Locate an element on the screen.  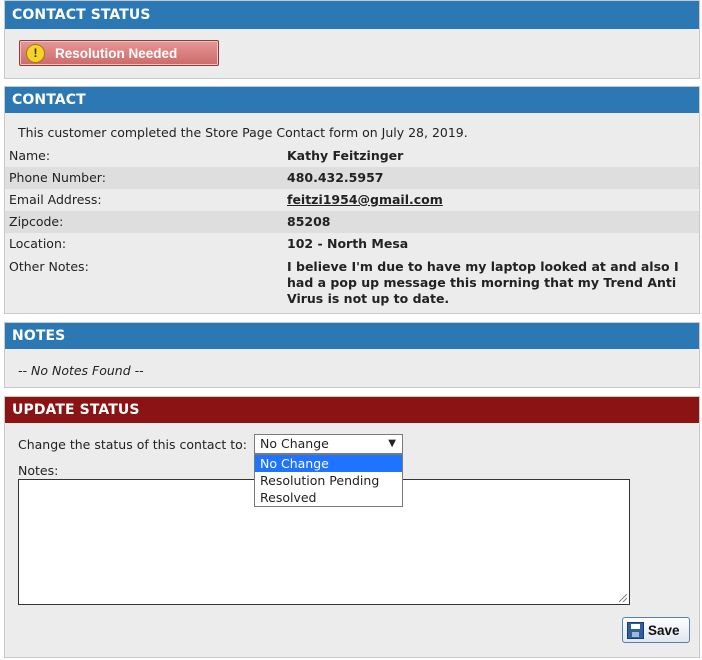
notes-field-label: Notes: is located at coordinates (38, 470).